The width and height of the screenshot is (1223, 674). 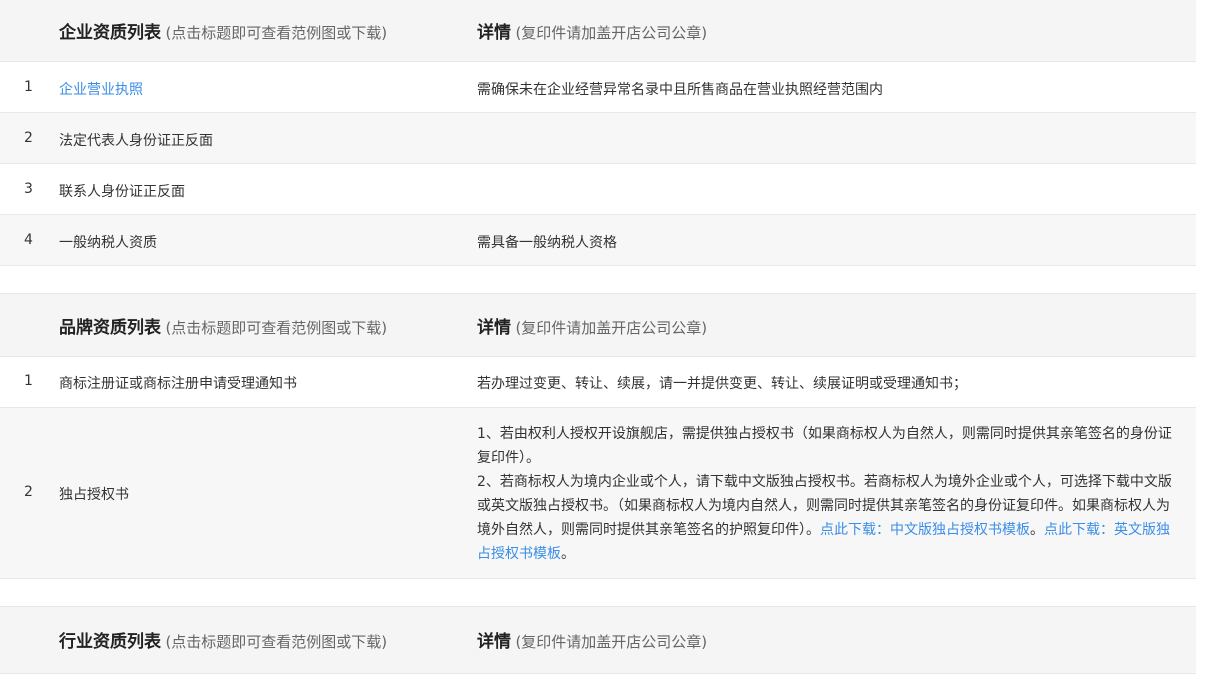 I want to click on company-detail-heading: 详情 (复印件请加盖开店公司公章), so click(x=592, y=30).